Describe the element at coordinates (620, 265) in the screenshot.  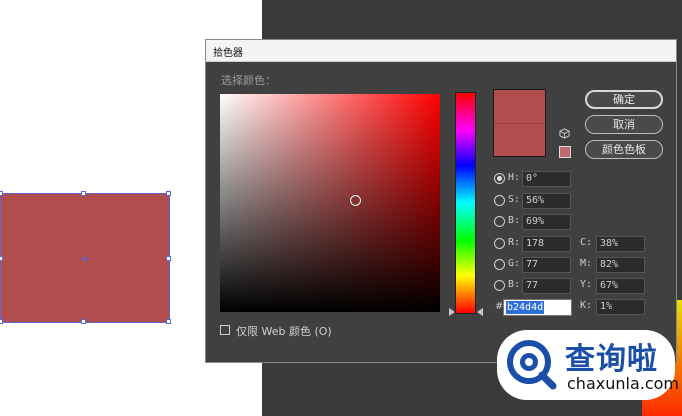
I see `input-magenta: 82%` at that location.